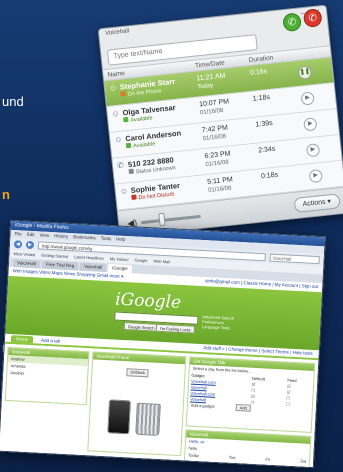  Describe the element at coordinates (31, 235) in the screenshot. I see `menu-edit: Edit` at that location.